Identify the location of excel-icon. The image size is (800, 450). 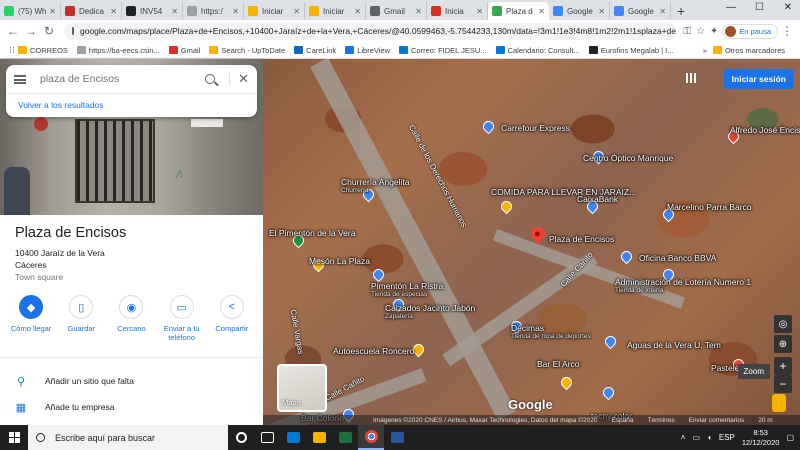
(345, 437).